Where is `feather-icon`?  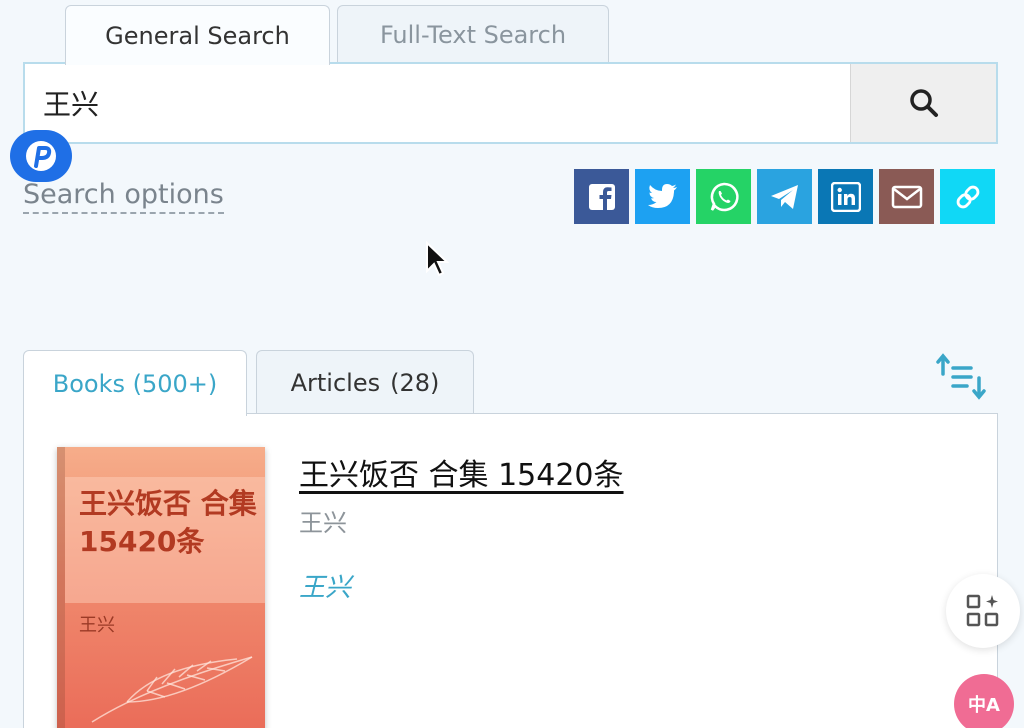
feather-icon is located at coordinates (172, 689).